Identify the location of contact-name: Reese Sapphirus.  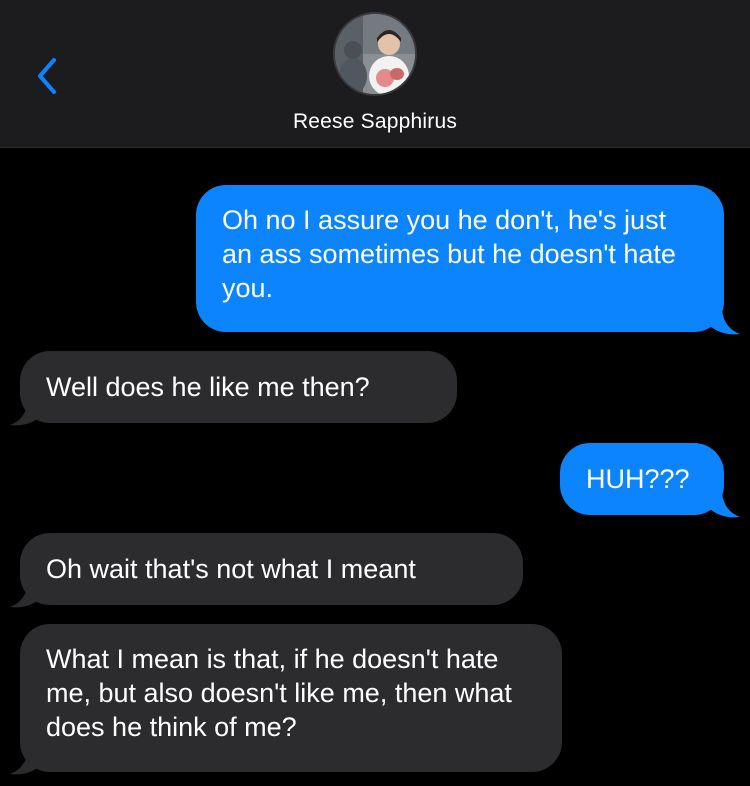
(375, 122).